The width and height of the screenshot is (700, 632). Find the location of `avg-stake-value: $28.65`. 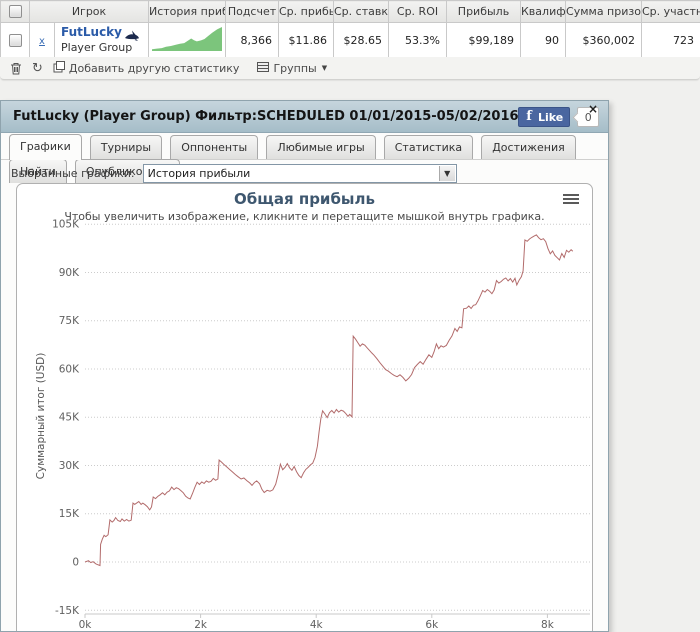

avg-stake-value: $28.65 is located at coordinates (361, 40).